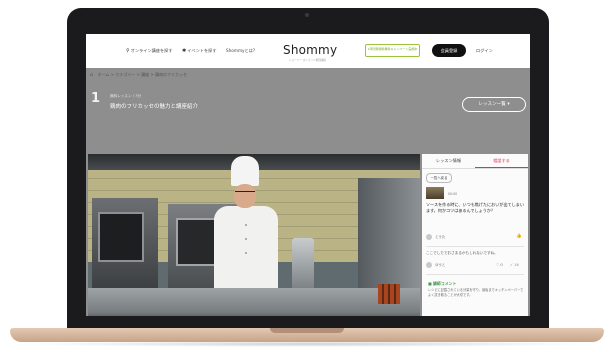  I want to click on lesson-list-label: レッスン一覧, so click(492, 104).